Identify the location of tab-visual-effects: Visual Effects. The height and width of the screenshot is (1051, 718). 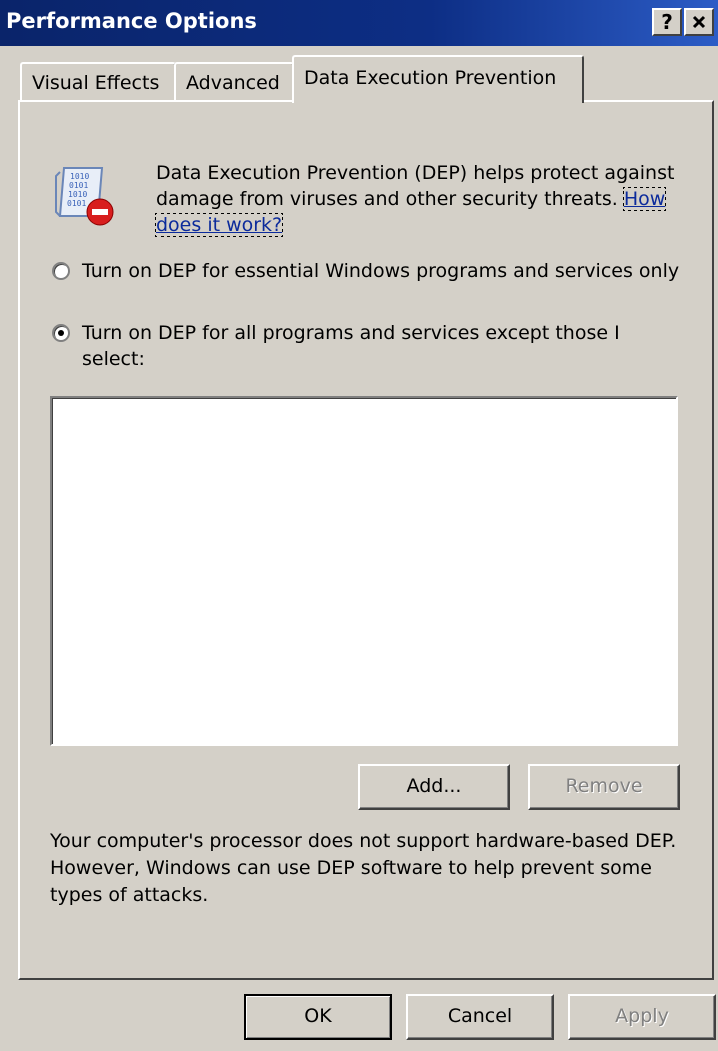
(98, 82).